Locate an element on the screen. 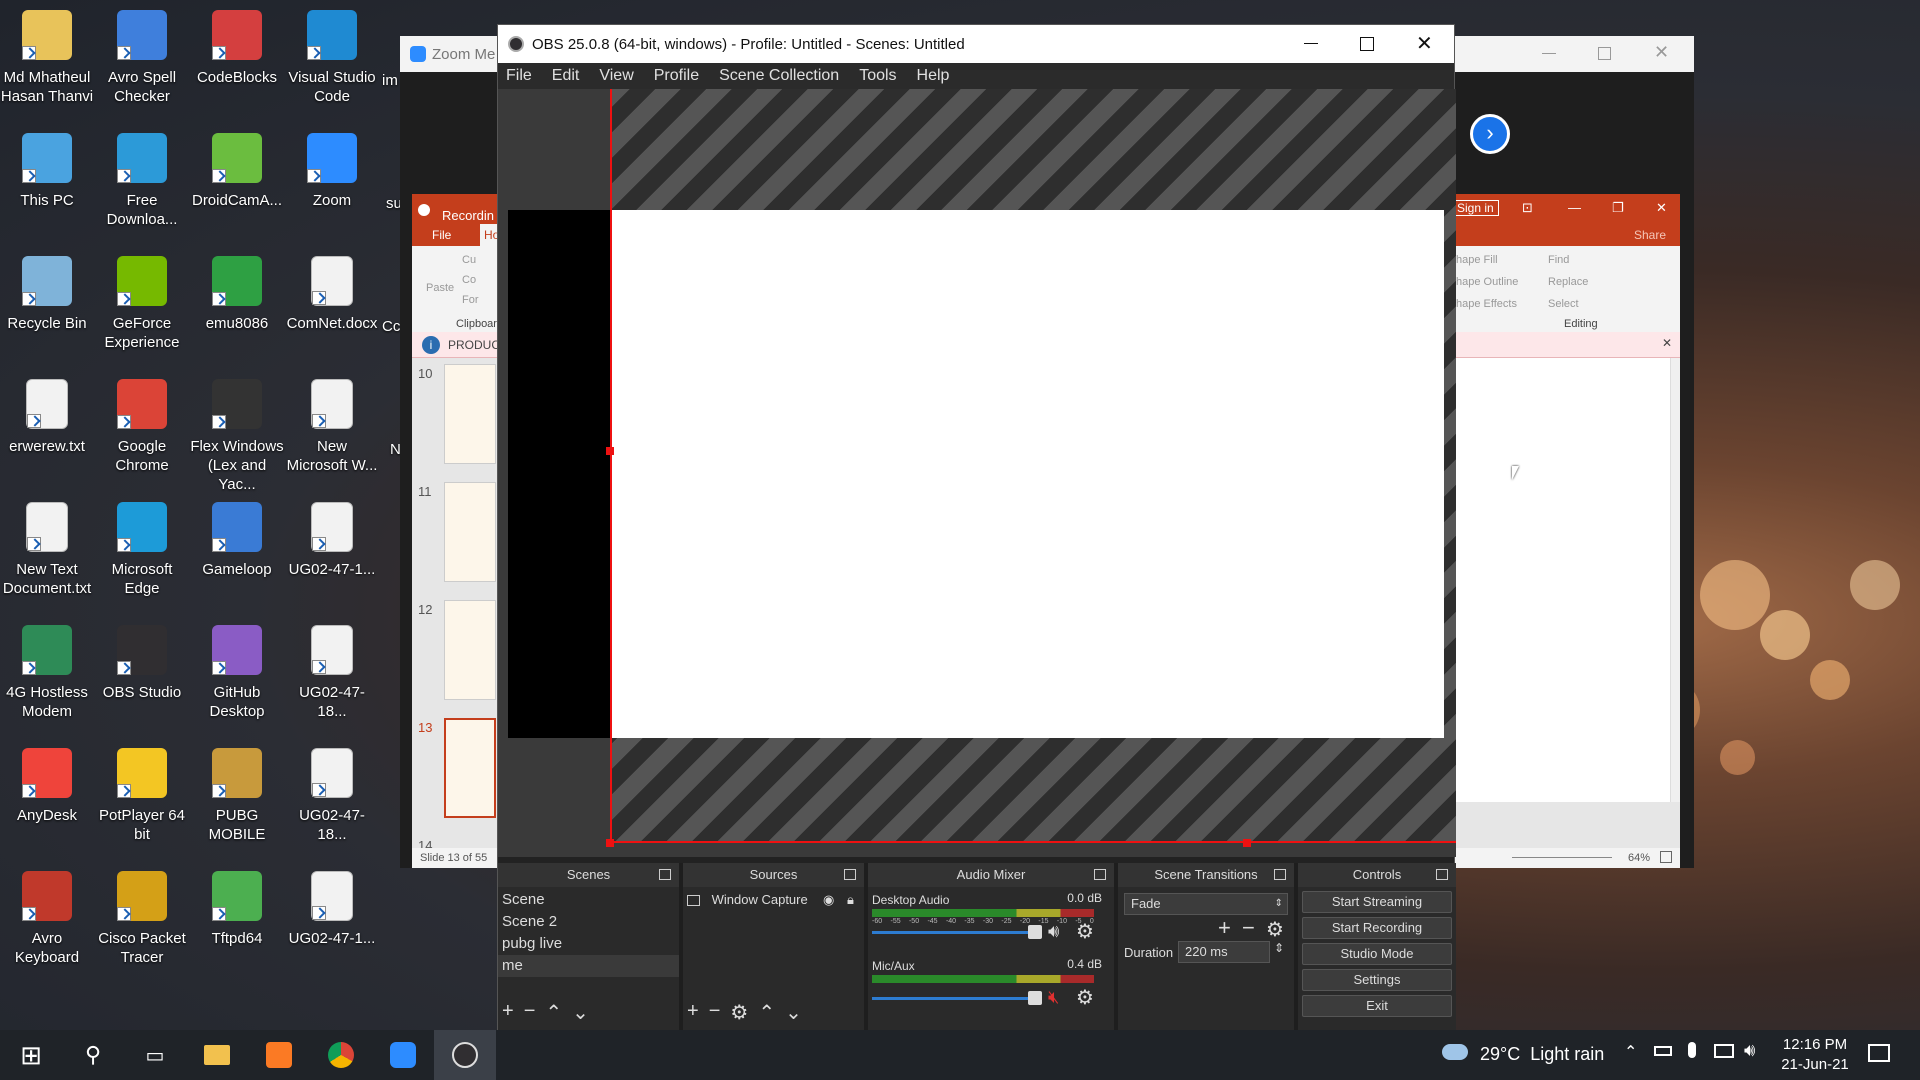 This screenshot has height=1080, width=1920. menu-profile: Profile is located at coordinates (676, 76).